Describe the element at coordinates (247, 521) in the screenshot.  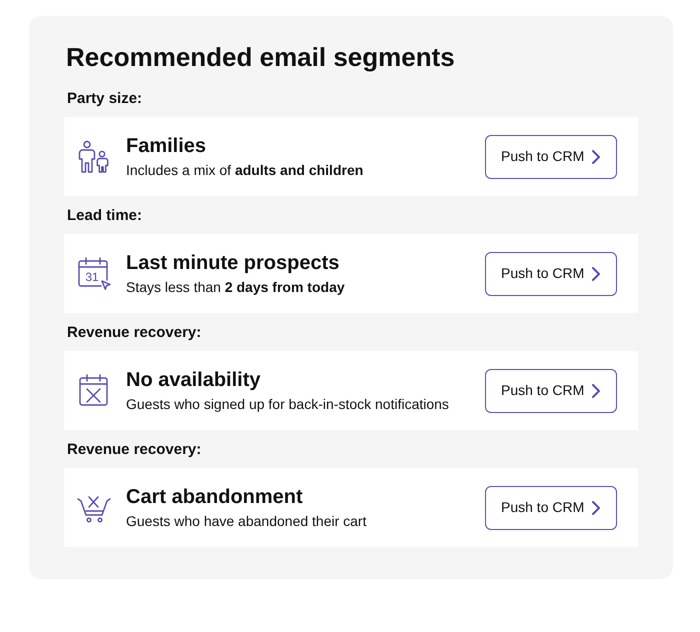
I see `segment-description: Guests who have abandoned their cart` at that location.